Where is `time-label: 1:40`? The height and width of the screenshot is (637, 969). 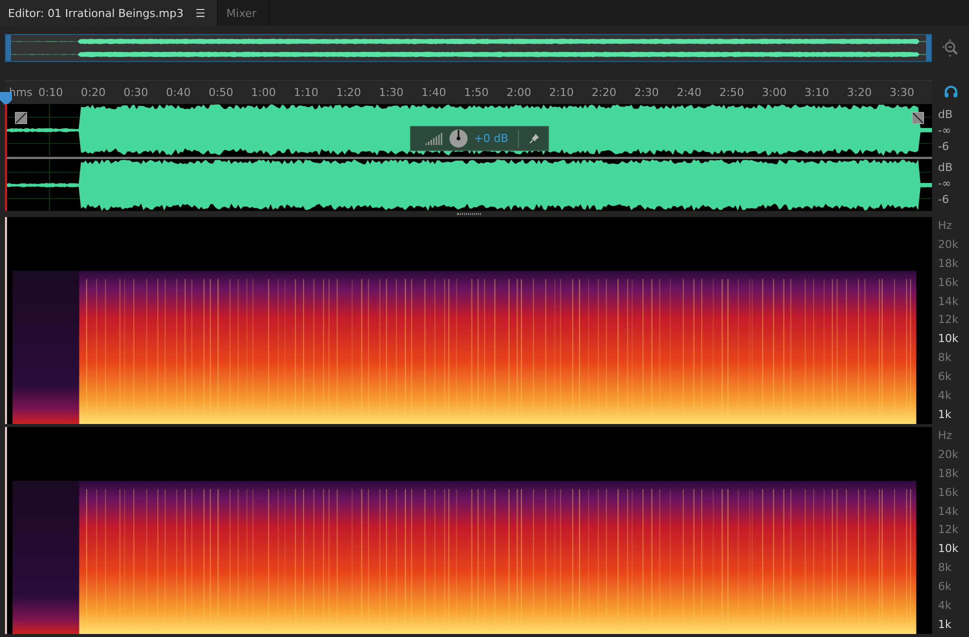
time-label: 1:40 is located at coordinates (434, 92).